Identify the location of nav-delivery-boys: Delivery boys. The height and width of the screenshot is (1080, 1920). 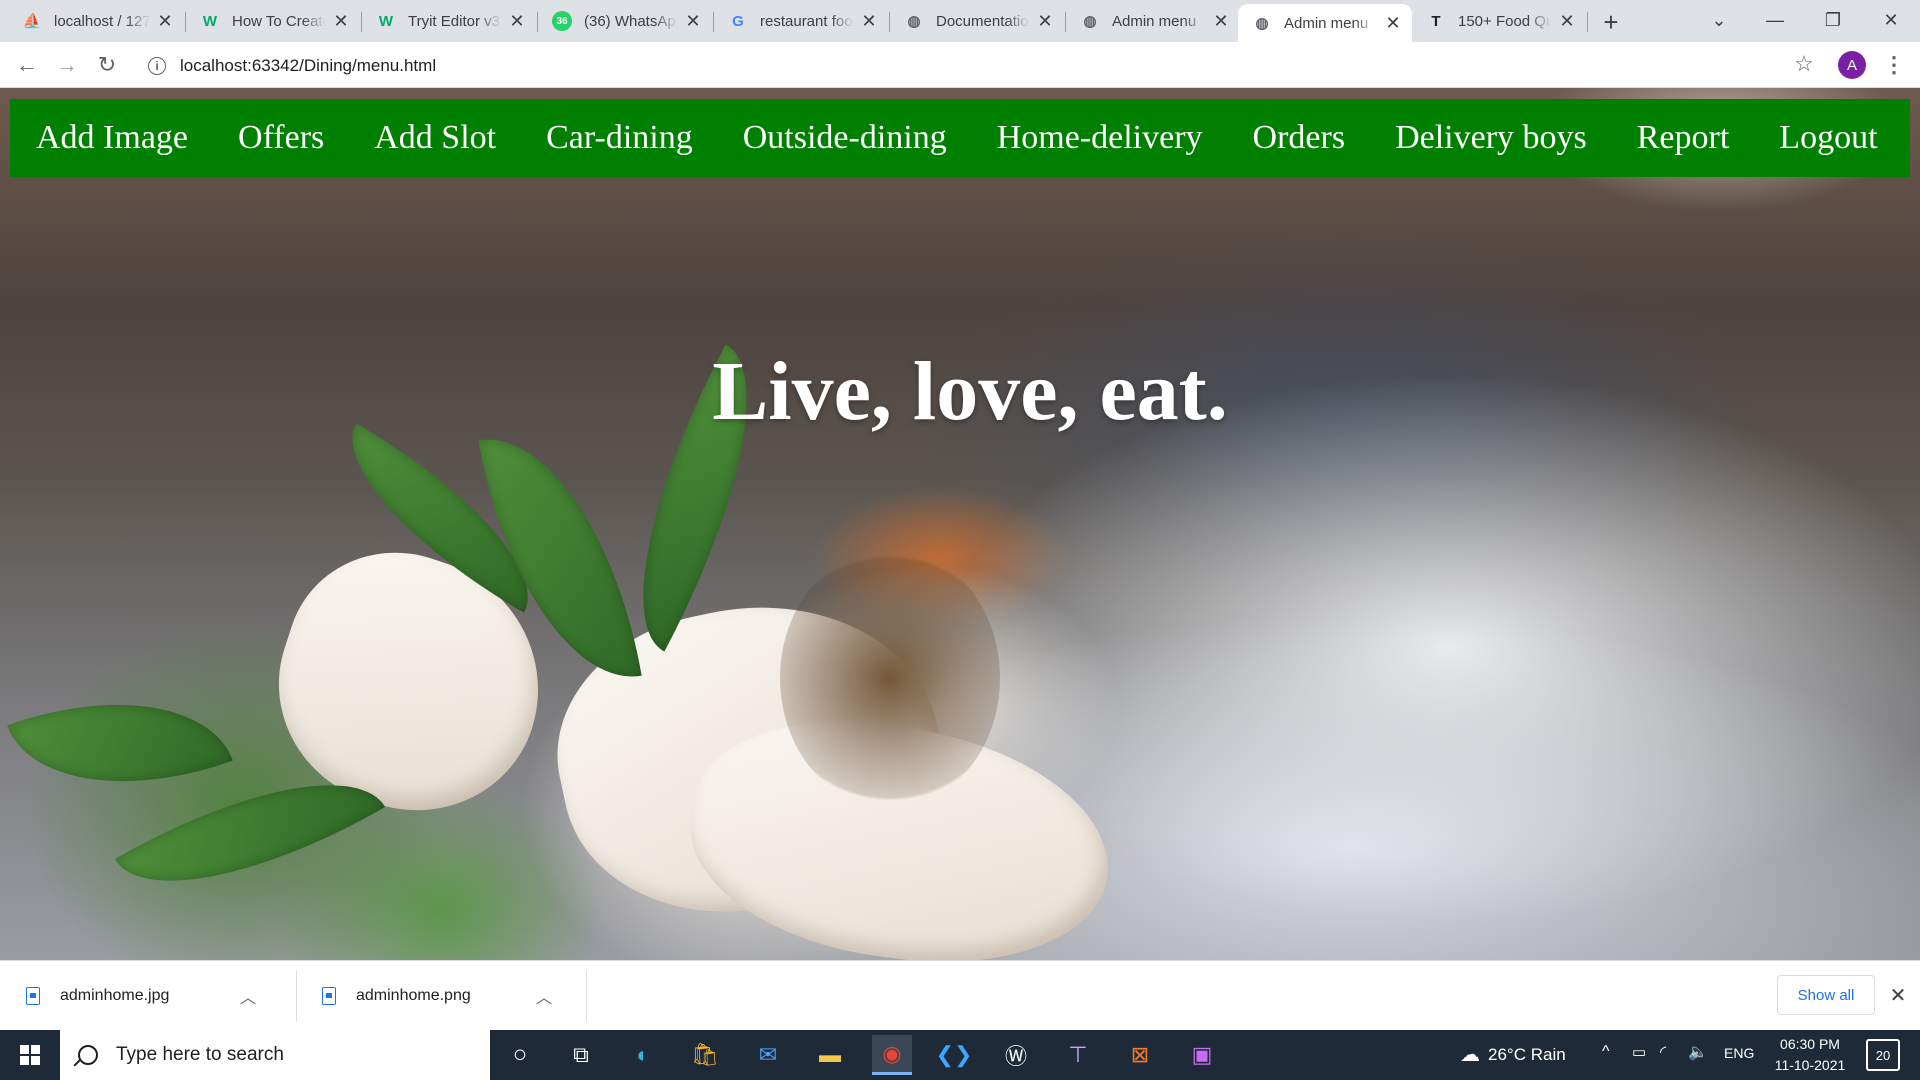
(1491, 138).